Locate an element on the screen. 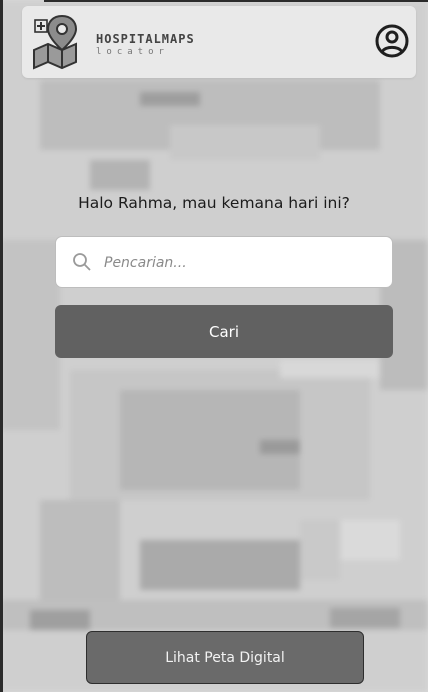 This screenshot has height=692, width=428. search-icon is located at coordinates (82, 262).